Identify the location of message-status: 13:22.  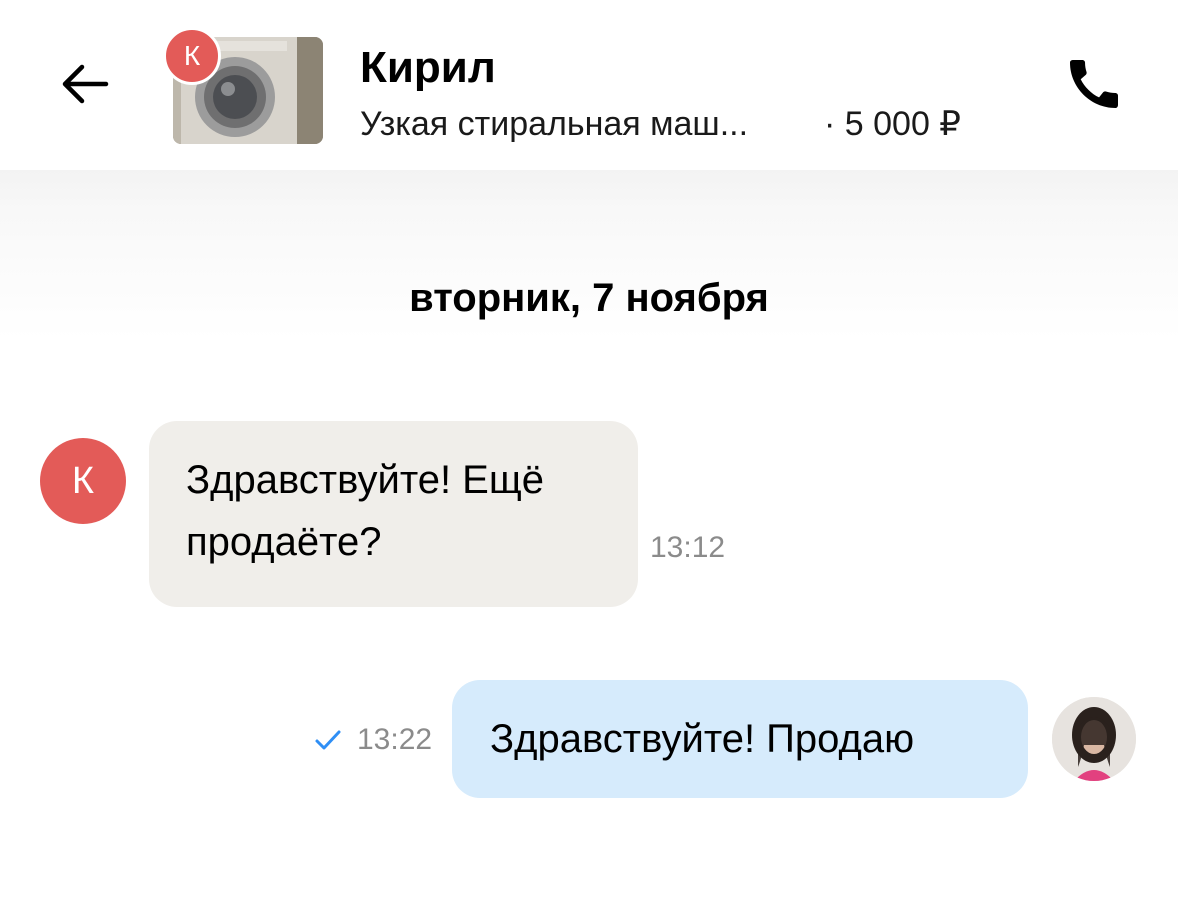
(372, 740).